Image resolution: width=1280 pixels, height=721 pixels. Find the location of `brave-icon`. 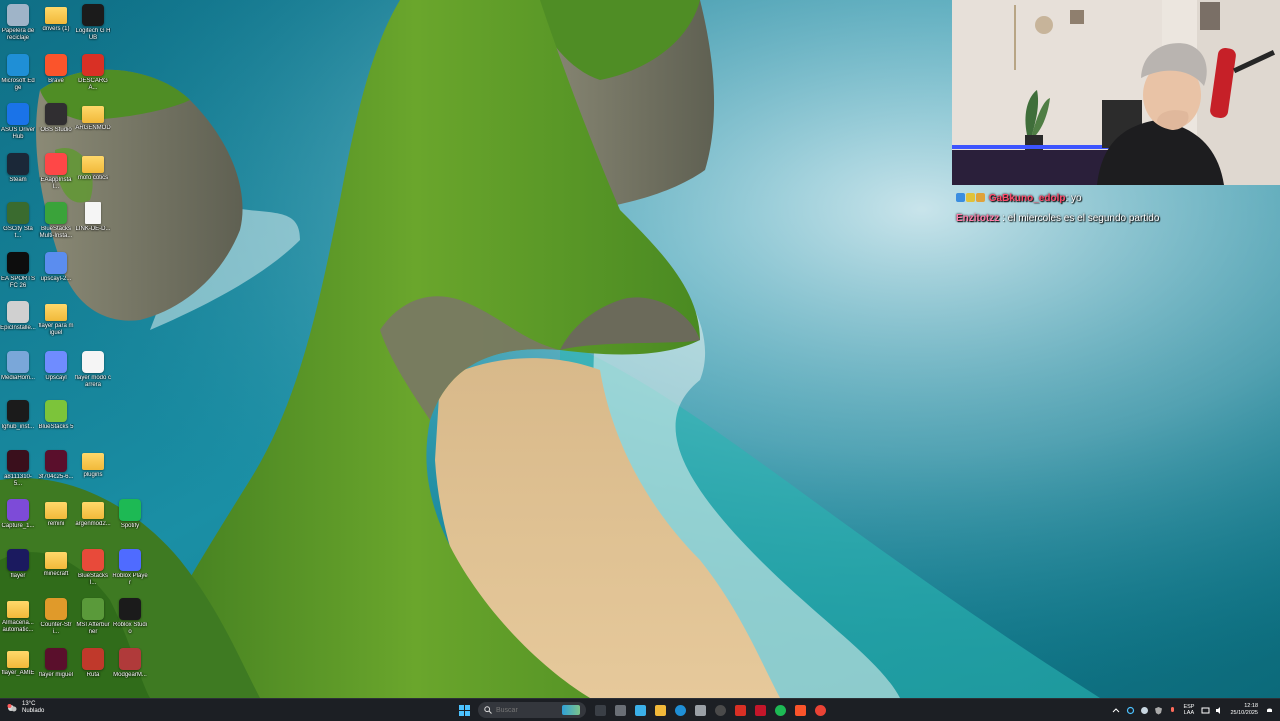

brave-icon is located at coordinates (56, 64).